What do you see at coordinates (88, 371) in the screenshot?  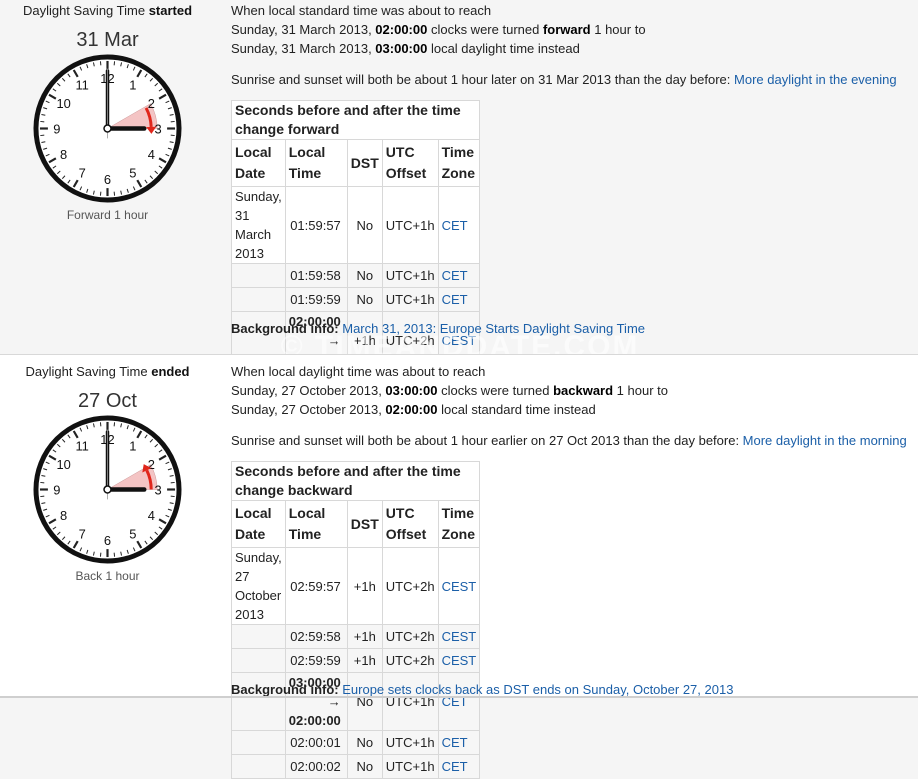 I see `heading-prefix: Daylight Saving Time` at bounding box center [88, 371].